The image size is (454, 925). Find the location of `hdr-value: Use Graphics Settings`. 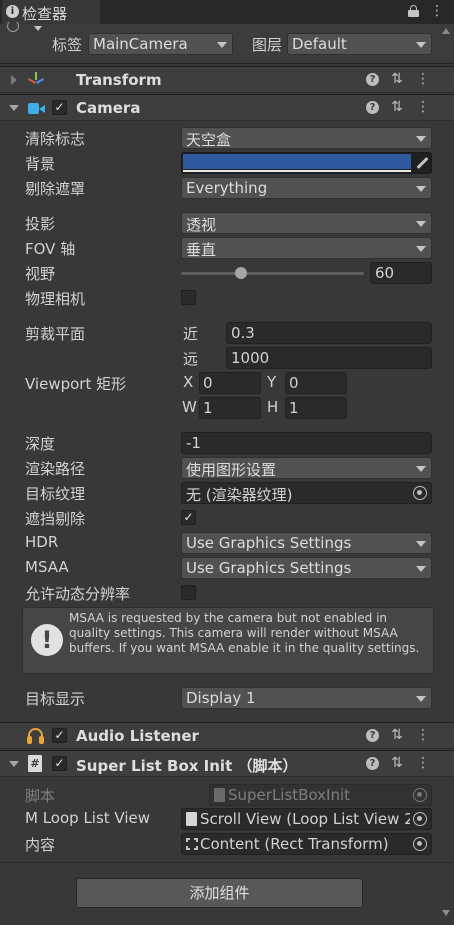

hdr-value: Use Graphics Settings is located at coordinates (269, 543).